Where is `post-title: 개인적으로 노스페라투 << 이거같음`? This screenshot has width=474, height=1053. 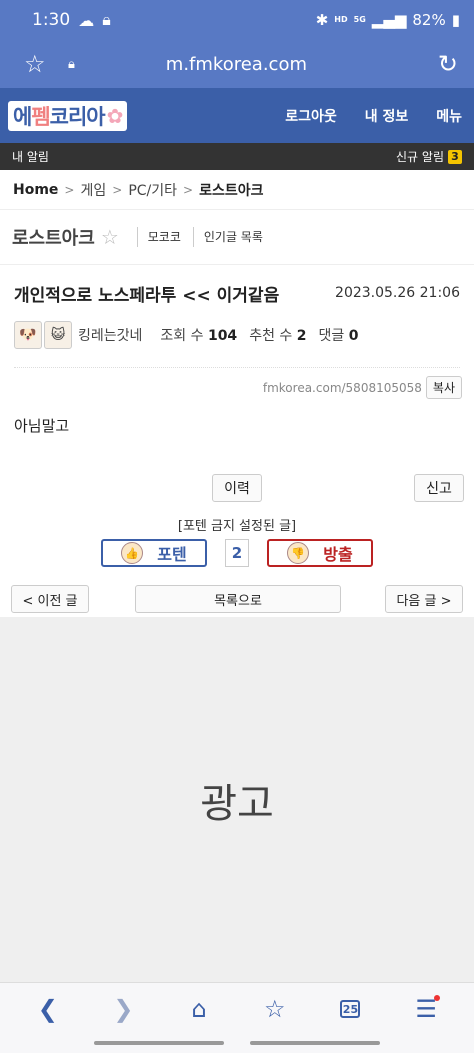
post-title: 개인적으로 노스페라투 << 이거같음 is located at coordinates (147, 295).